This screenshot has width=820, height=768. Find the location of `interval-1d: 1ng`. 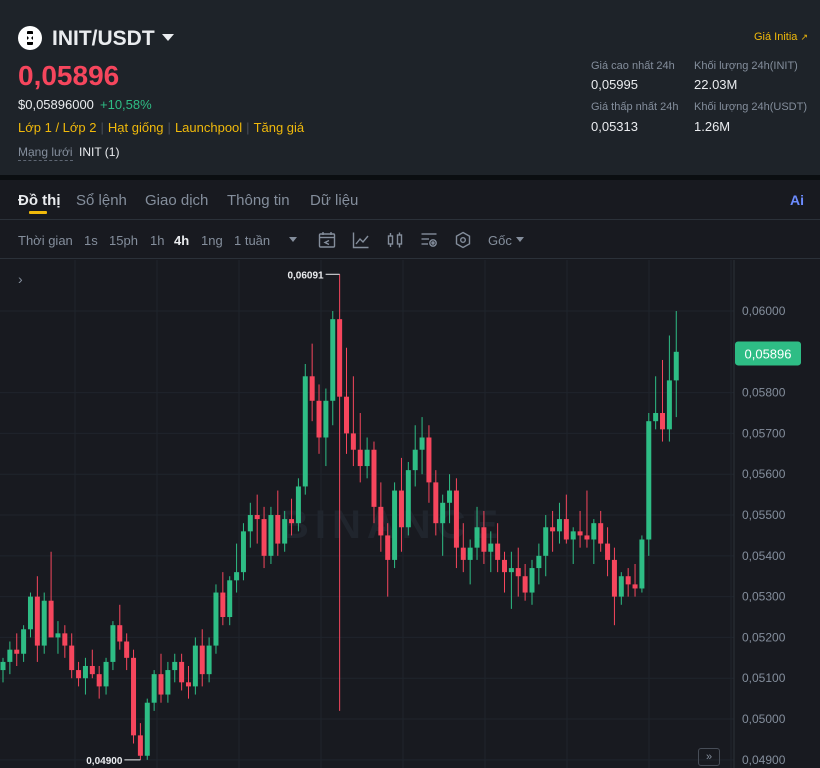

interval-1d: 1ng is located at coordinates (212, 240).